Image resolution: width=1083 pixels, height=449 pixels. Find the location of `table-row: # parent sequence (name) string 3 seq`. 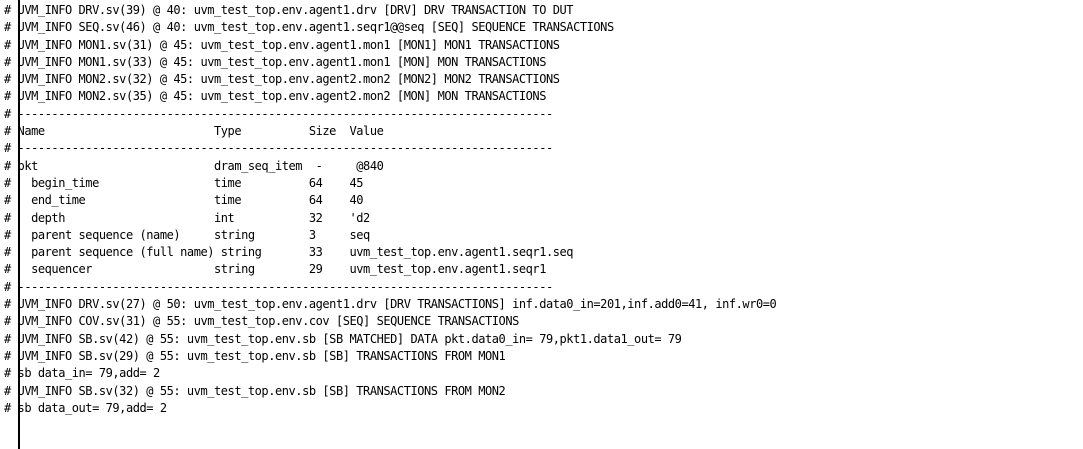

table-row: # parent sequence (name) string 3 seq is located at coordinates (187, 234).